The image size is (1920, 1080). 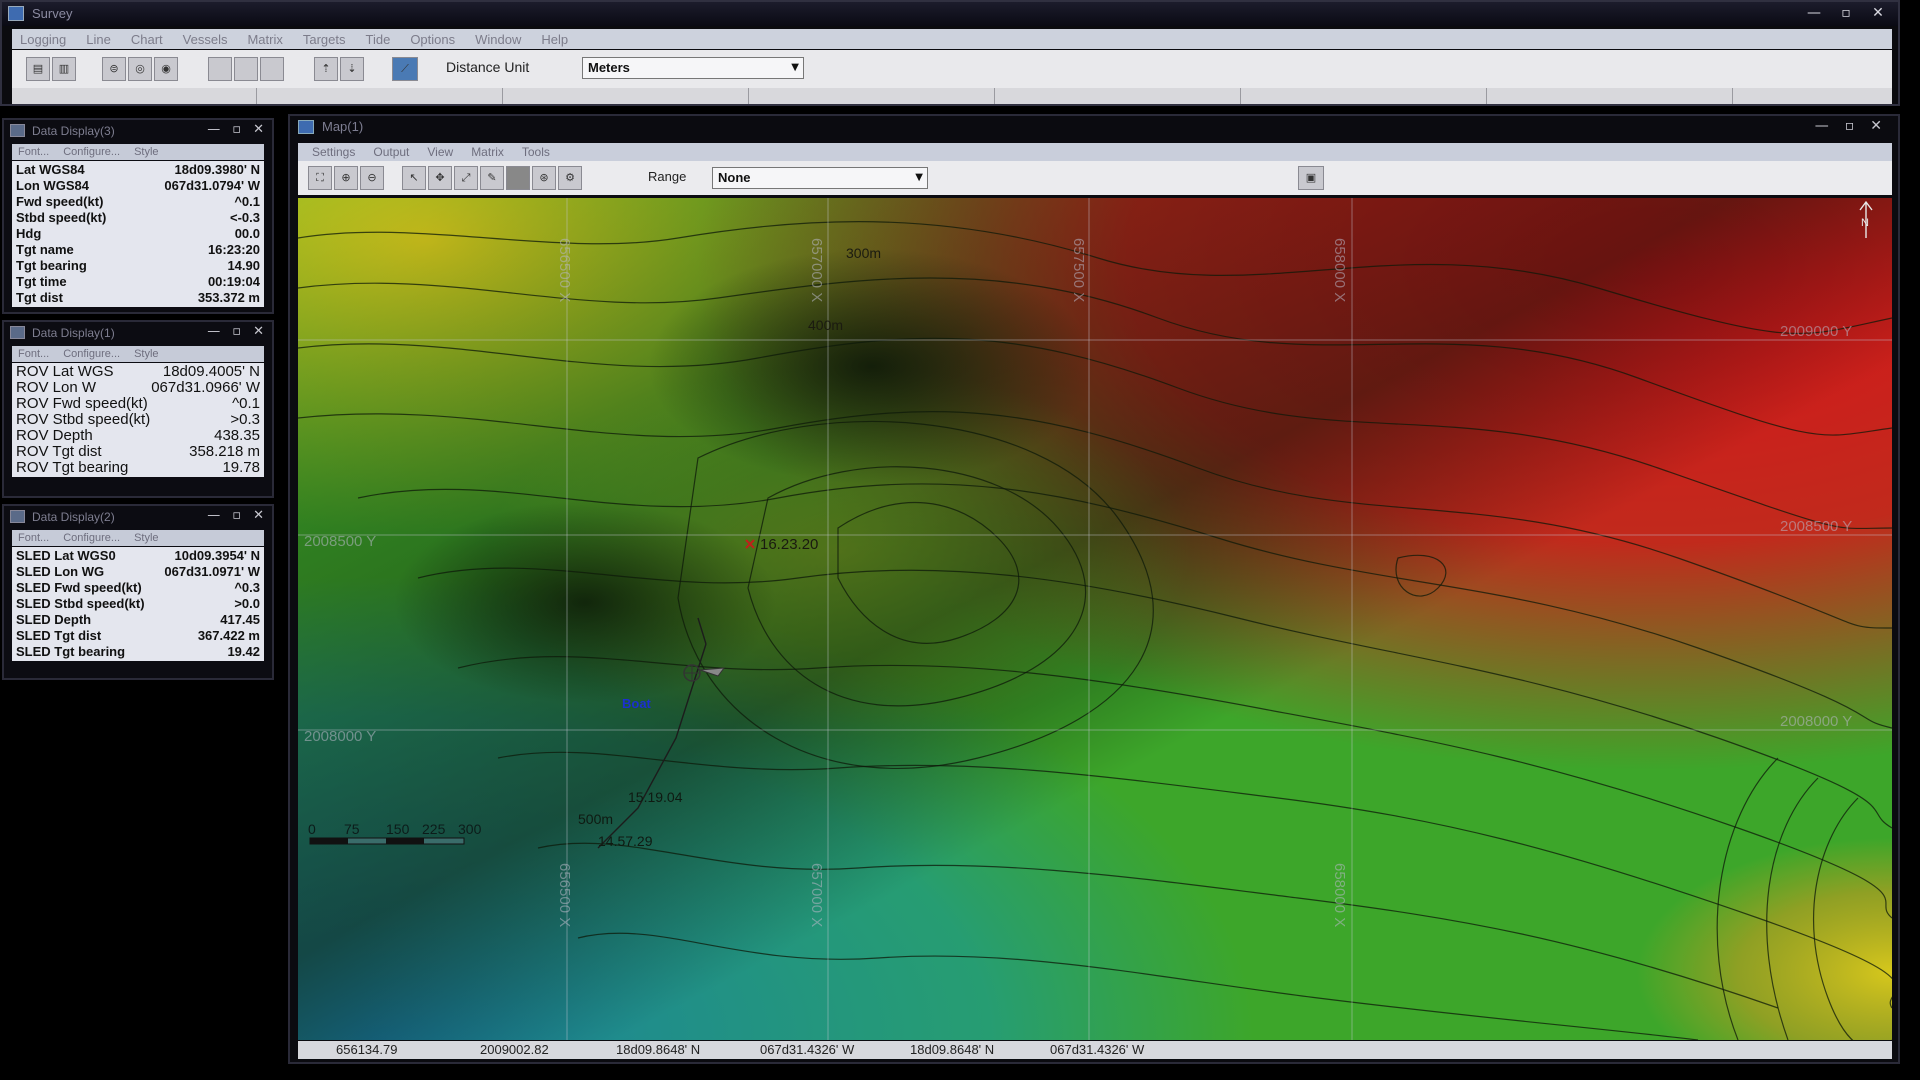 I want to click on row-label: SLED Lat WGS0, so click(x=66, y=555).